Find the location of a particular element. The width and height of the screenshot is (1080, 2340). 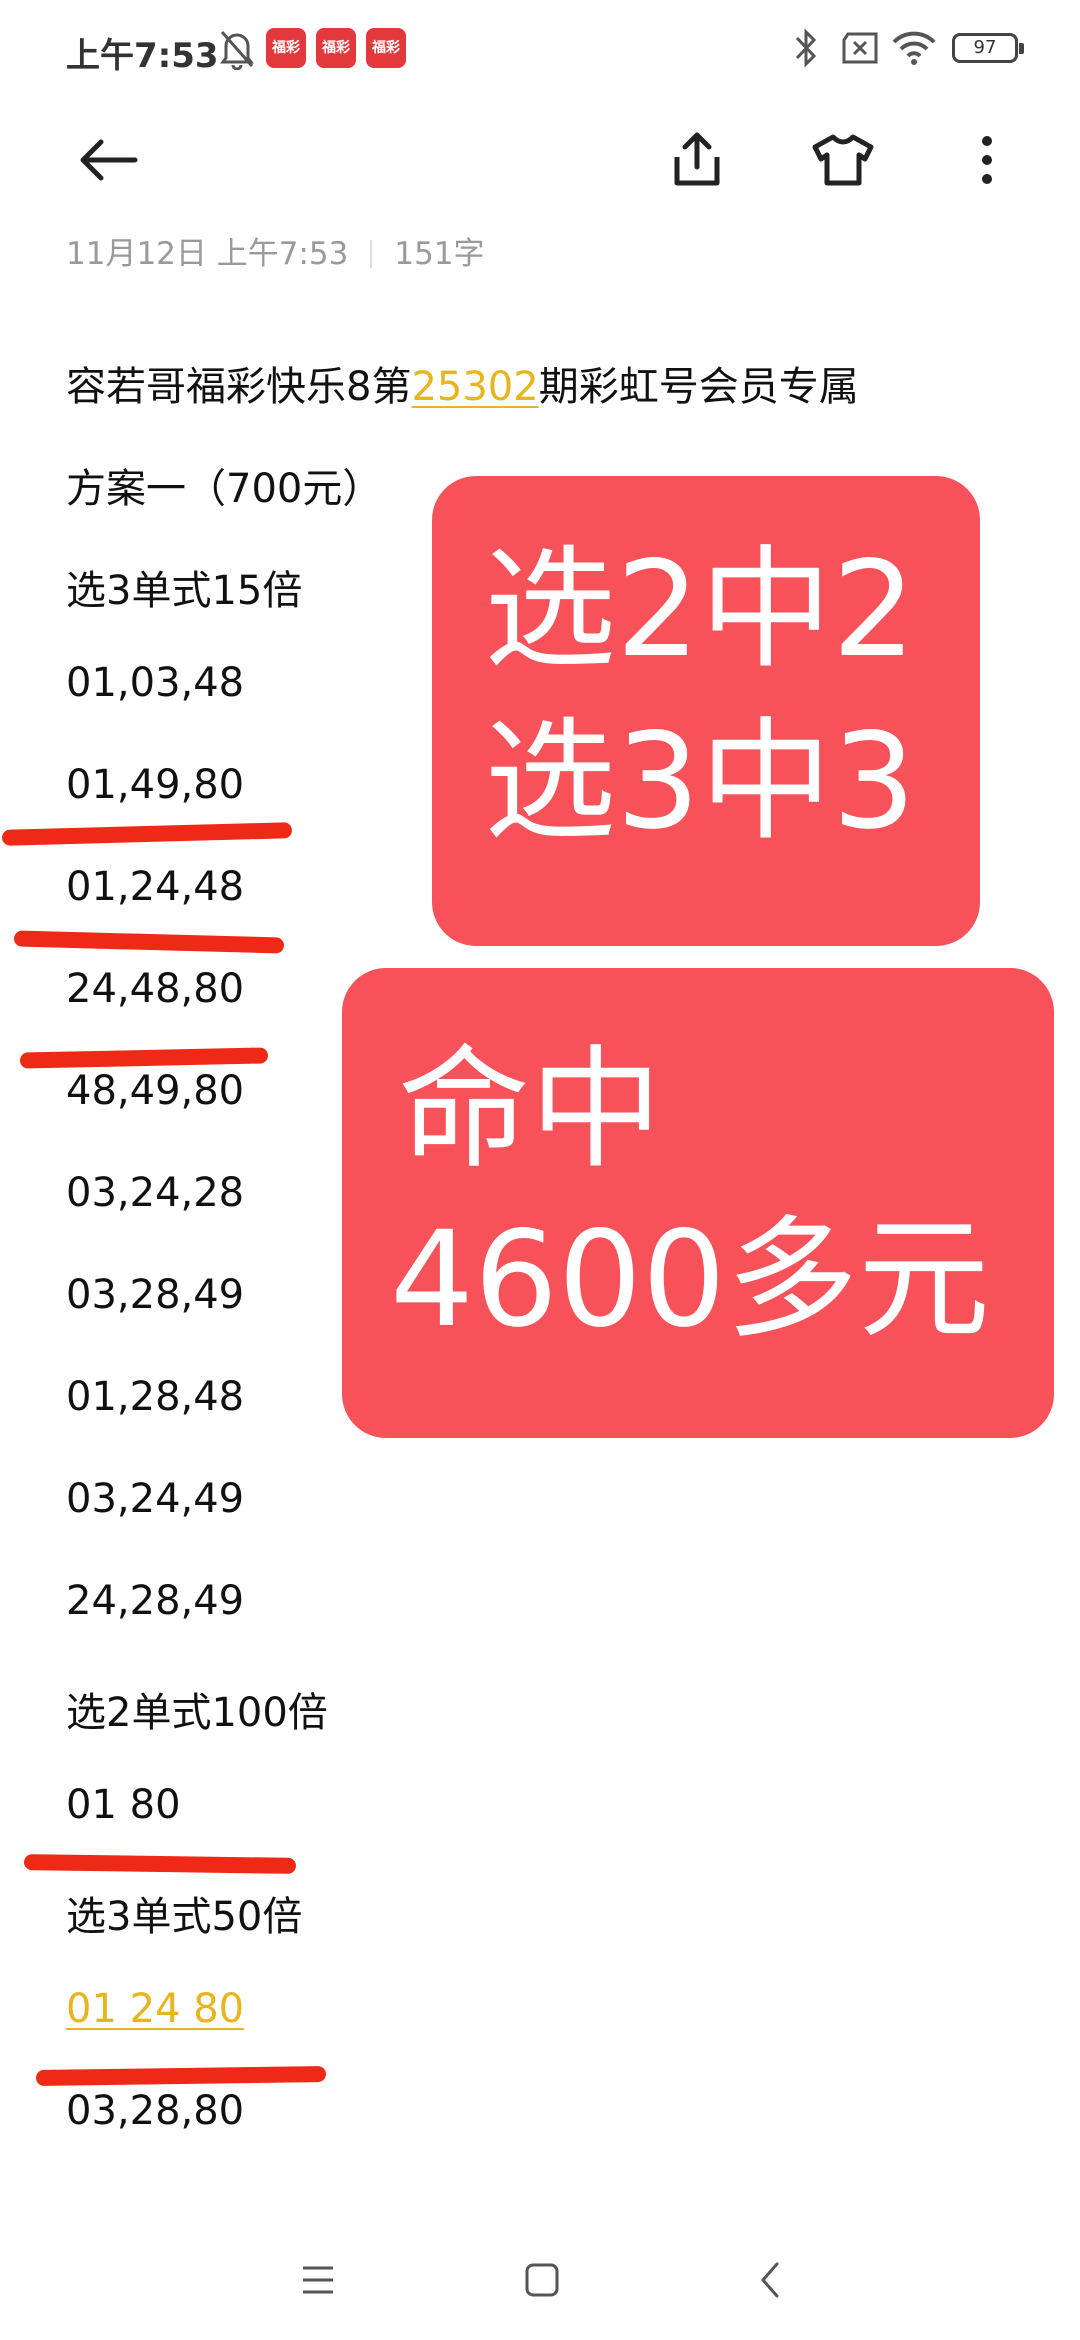

word-count: 151字 is located at coordinates (439, 254).